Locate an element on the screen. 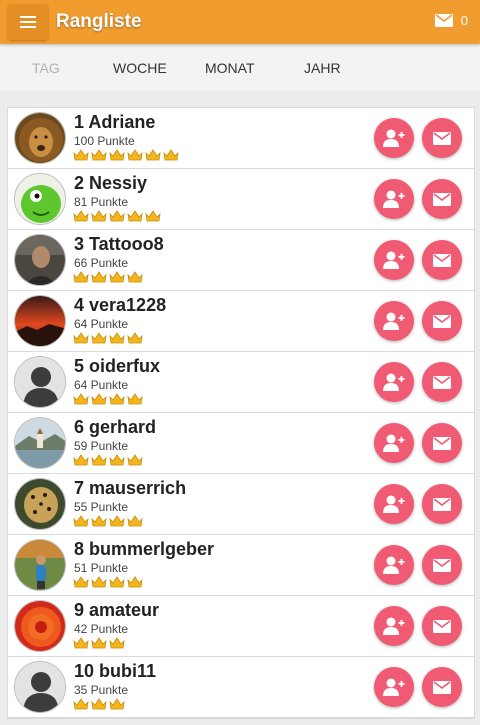  points-label: 64 Punkte is located at coordinates (101, 324).